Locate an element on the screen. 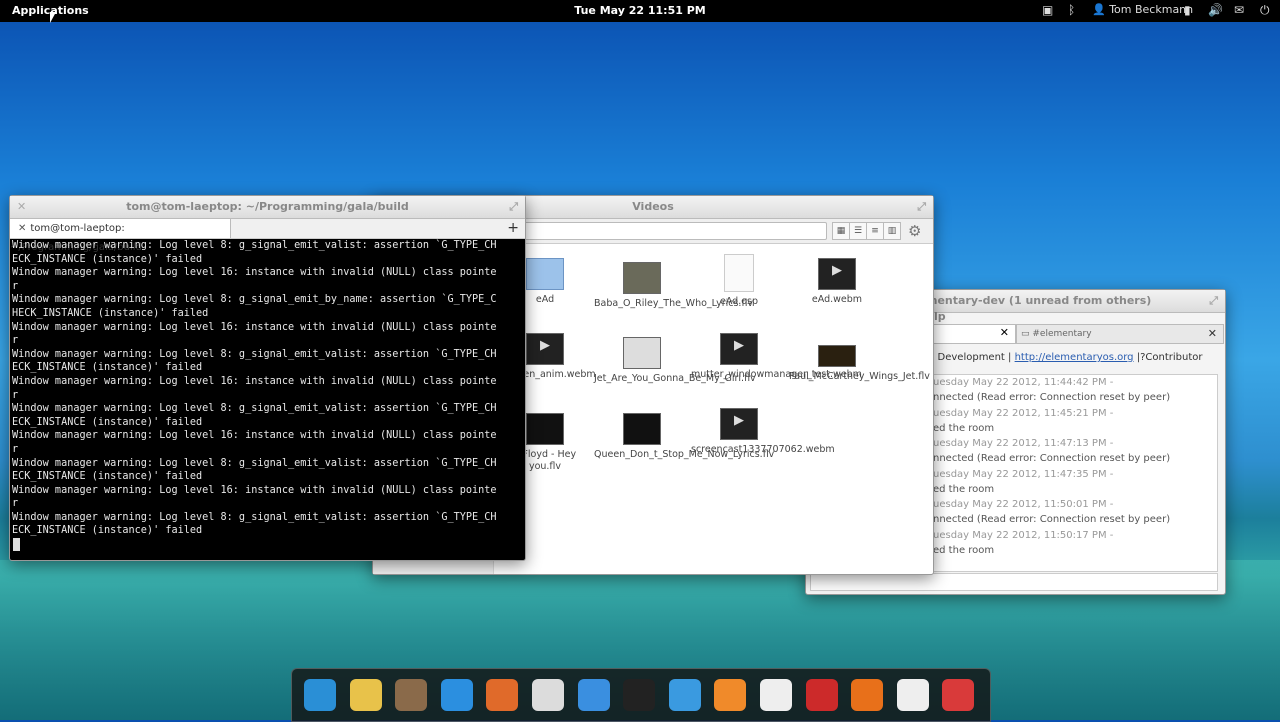 The height and width of the screenshot is (722, 1280). dock is located at coordinates (641, 695).